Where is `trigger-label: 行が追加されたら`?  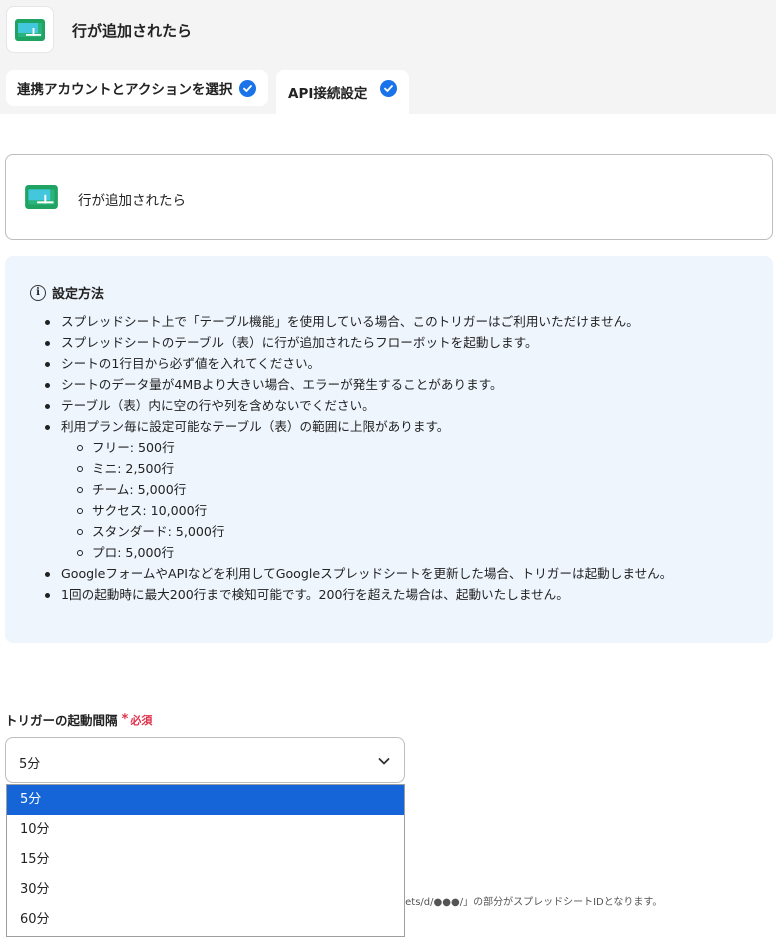
trigger-label: 行が追加されたら is located at coordinates (132, 201).